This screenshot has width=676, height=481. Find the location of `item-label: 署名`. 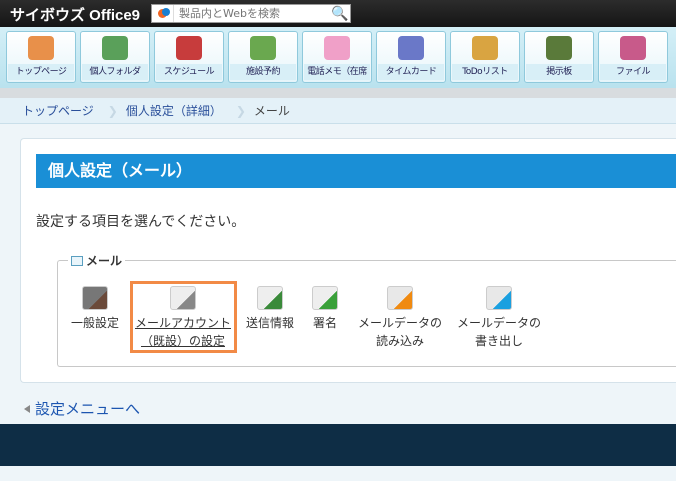

item-label: 署名 is located at coordinates (324, 323).